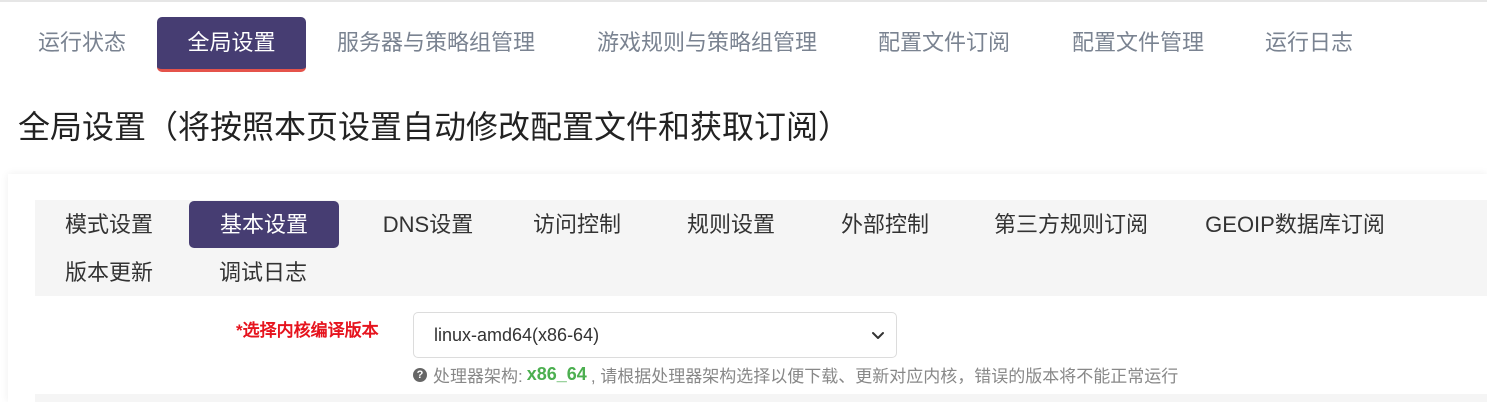  What do you see at coordinates (731, 224) in the screenshot?
I see `subtab-rules: 规则设置` at bounding box center [731, 224].